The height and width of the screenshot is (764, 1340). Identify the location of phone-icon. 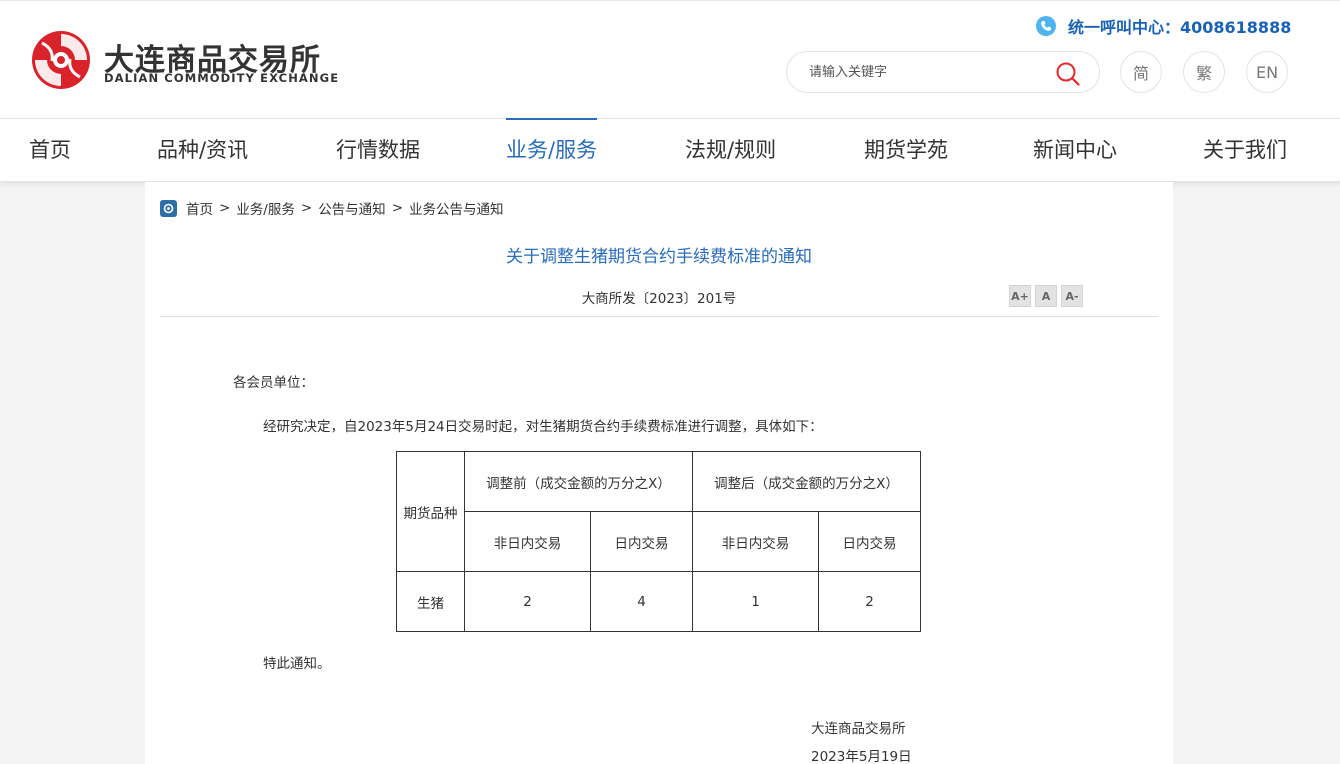
(1046, 26).